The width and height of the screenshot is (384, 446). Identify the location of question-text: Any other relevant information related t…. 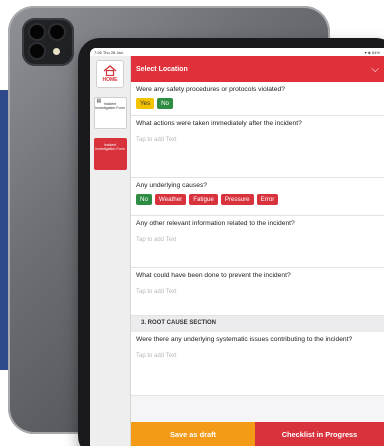
(215, 223).